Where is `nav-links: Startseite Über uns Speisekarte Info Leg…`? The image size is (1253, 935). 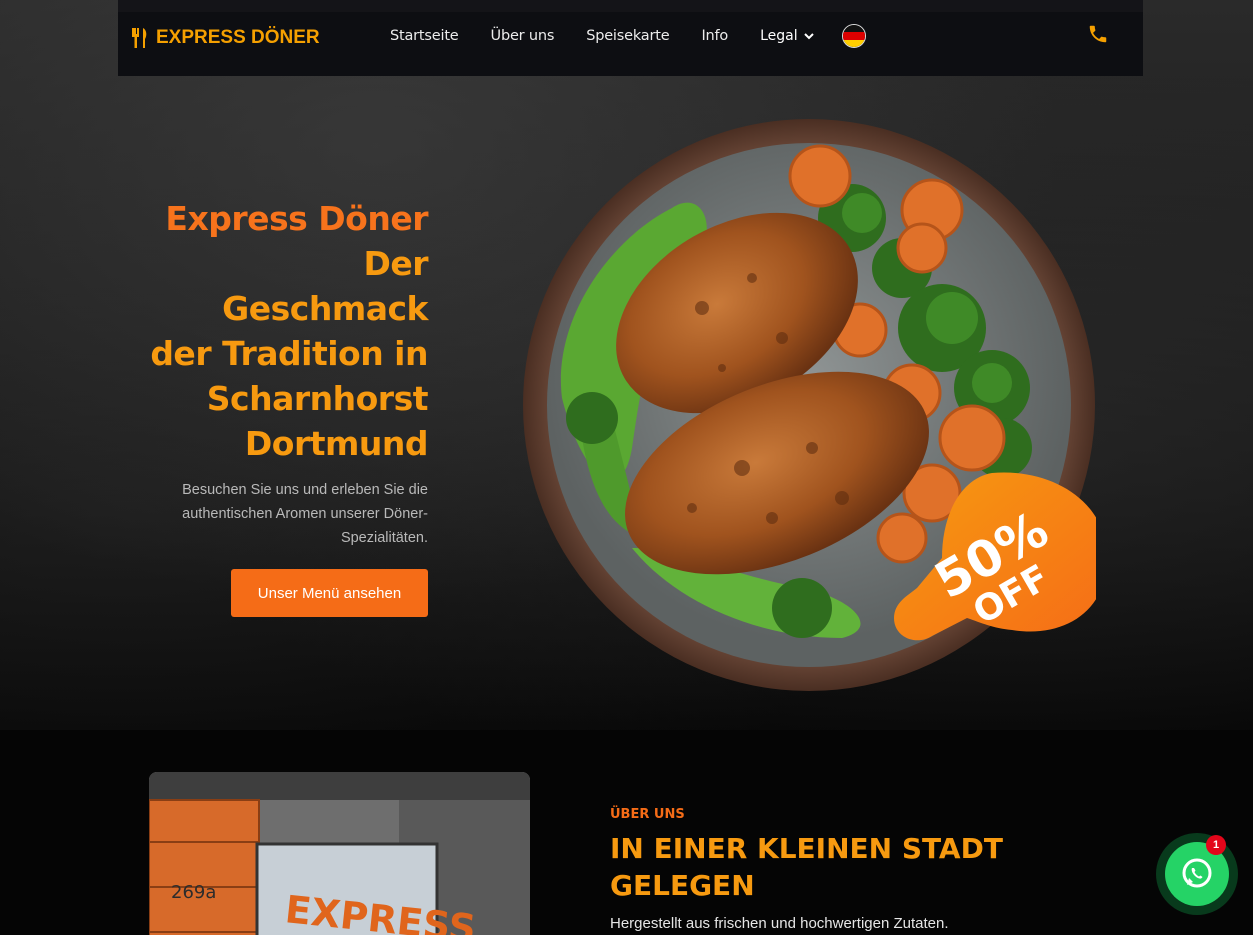 nav-links: Startseite Über uns Speisekarte Info Leg… is located at coordinates (628, 36).